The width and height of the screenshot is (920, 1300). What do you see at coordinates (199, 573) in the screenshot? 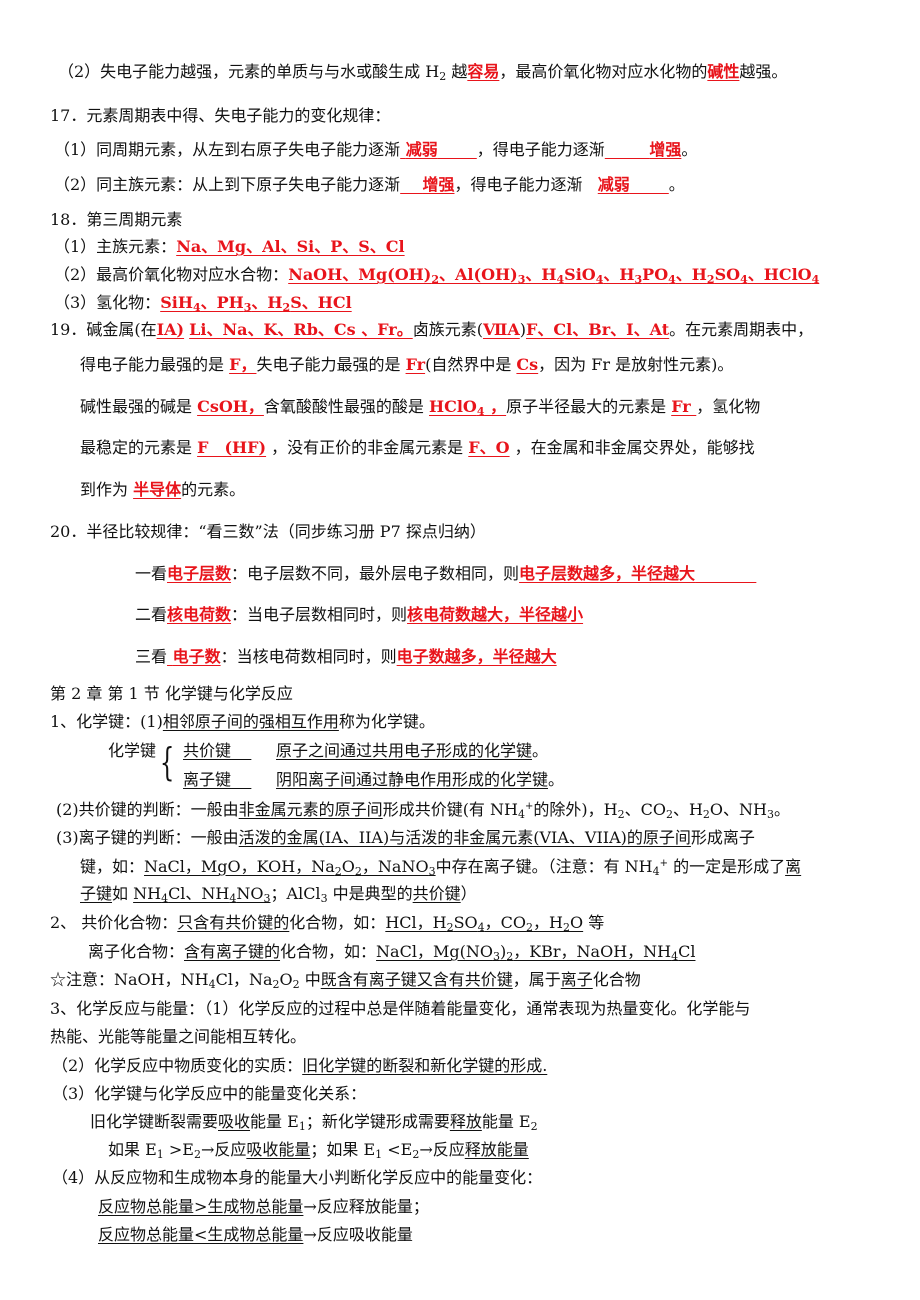
I see `answer: 电子层数` at bounding box center [199, 573].